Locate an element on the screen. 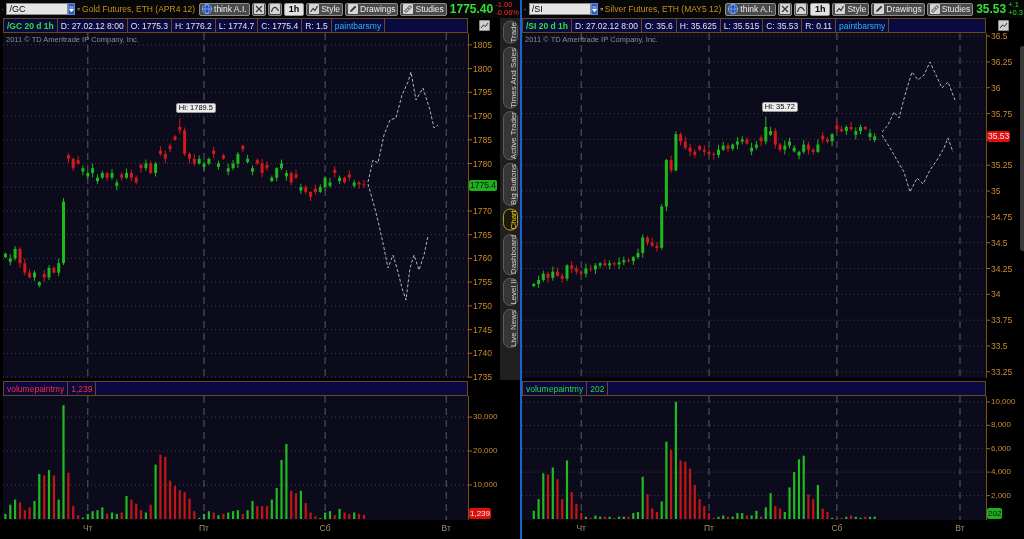 This screenshot has width=1024, height=539. price-axis-label: 1805 is located at coordinates (482, 44).